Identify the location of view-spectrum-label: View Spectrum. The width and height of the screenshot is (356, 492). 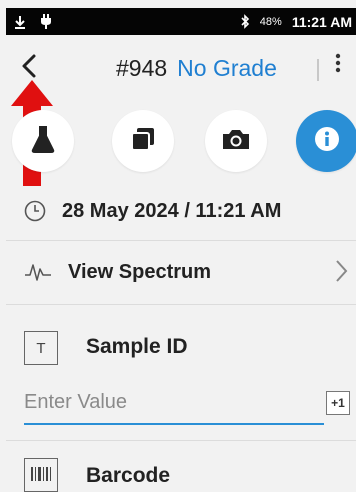
(140, 271).